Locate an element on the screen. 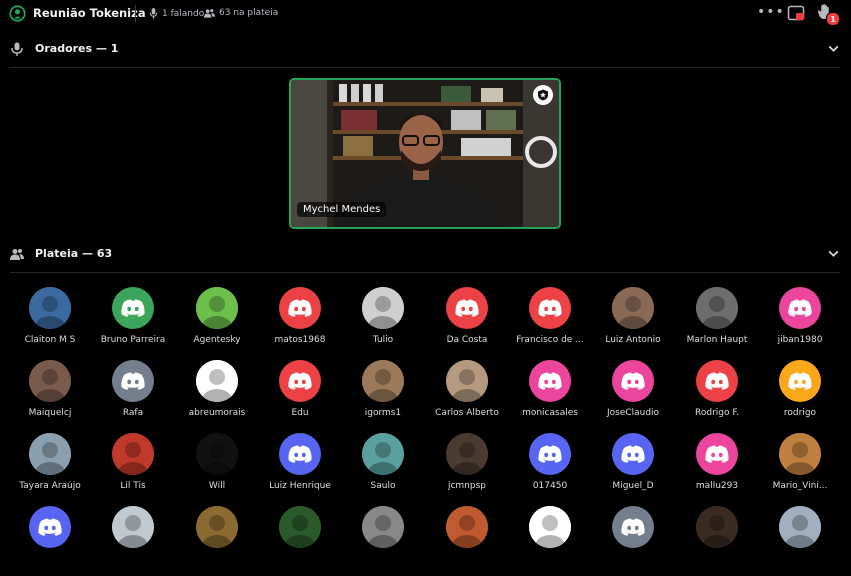 The image size is (851, 576). audience-member: abreumorais is located at coordinates (217, 395).